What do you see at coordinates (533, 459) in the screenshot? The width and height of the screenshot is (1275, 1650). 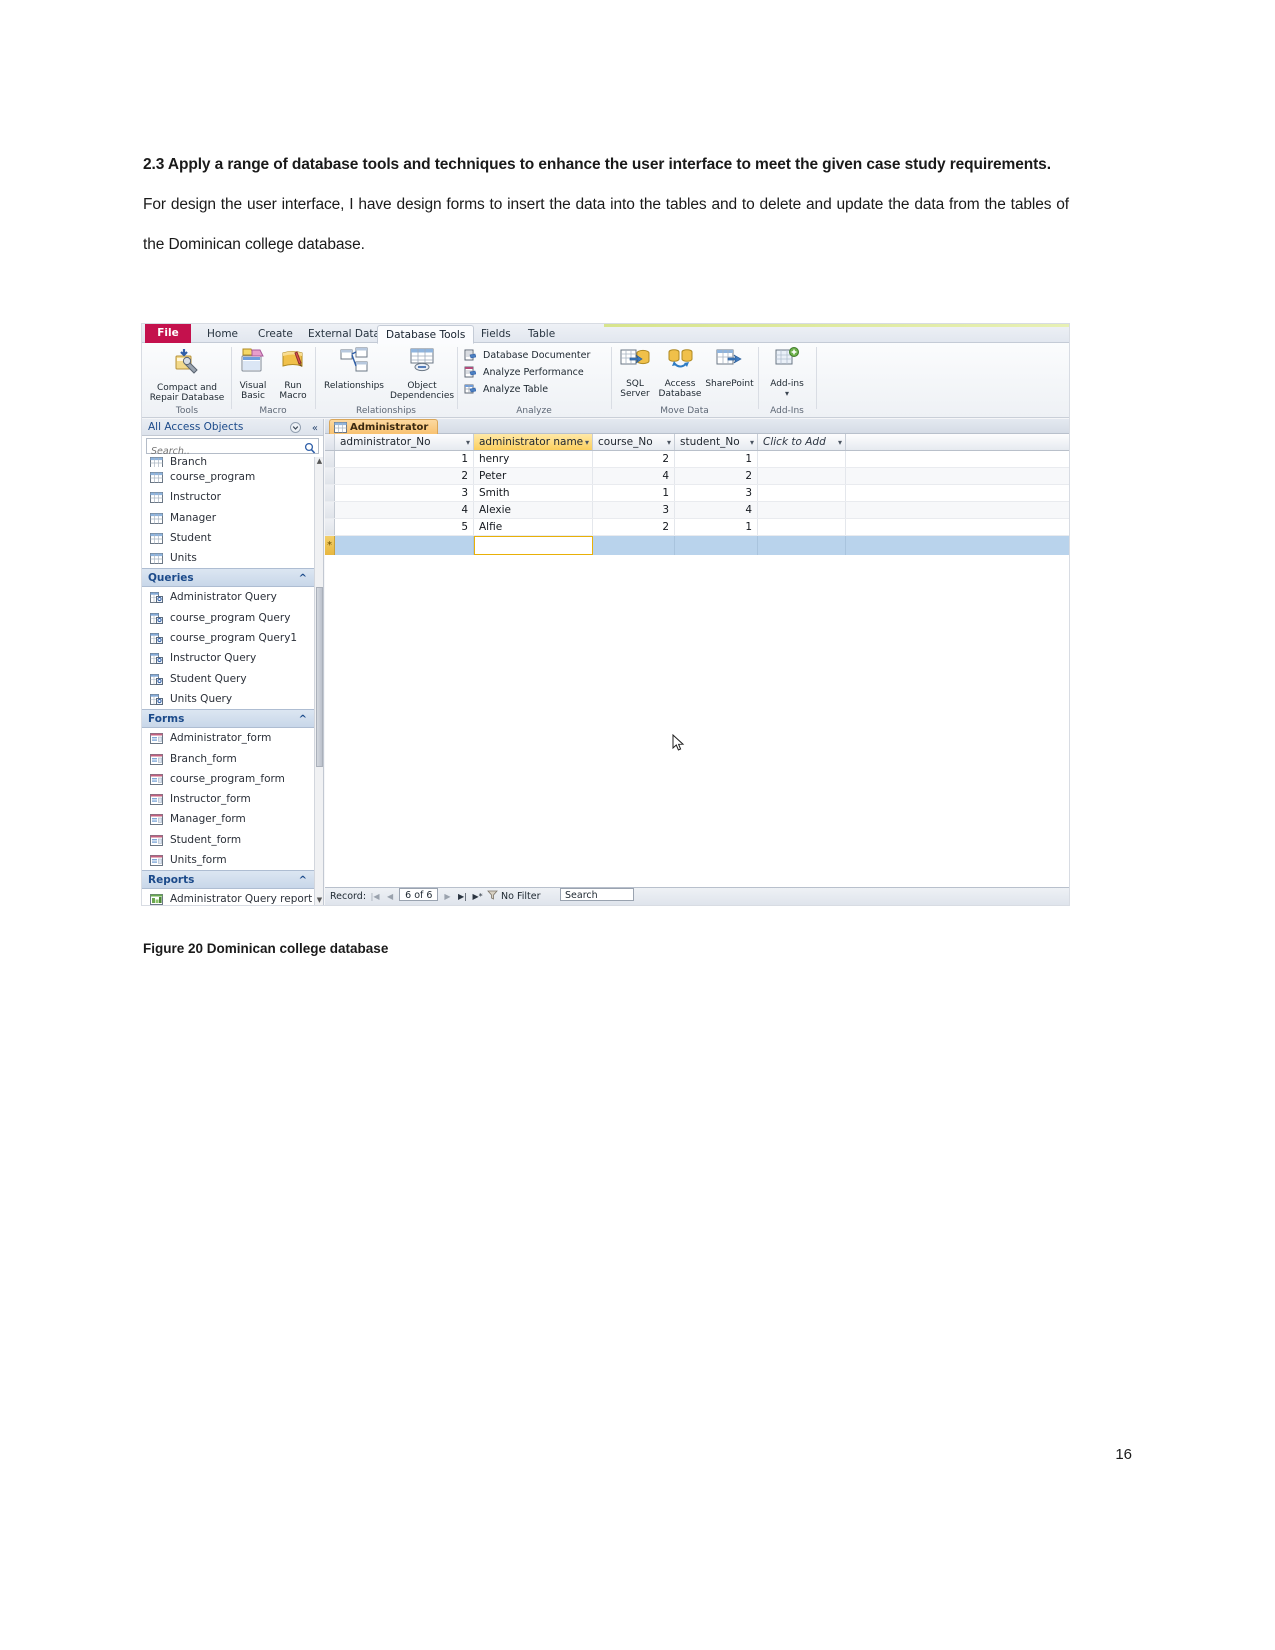 I see `cell-administrator-name: henry` at bounding box center [533, 459].